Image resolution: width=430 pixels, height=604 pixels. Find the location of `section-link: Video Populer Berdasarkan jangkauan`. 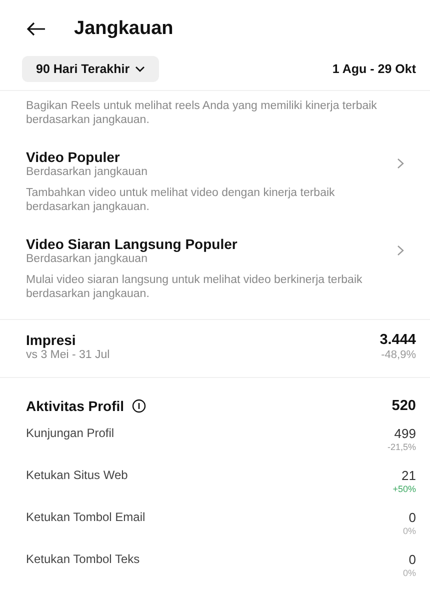

section-link: Video Populer Berdasarkan jangkauan is located at coordinates (215, 163).